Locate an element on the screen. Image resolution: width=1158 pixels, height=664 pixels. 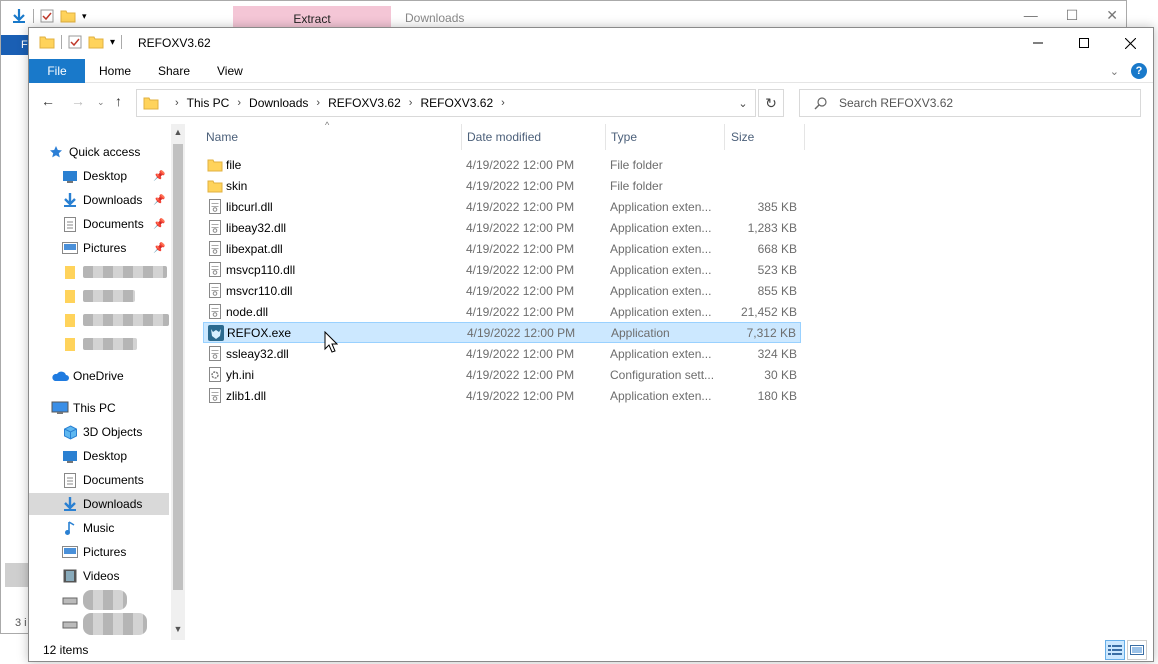
search-input is located at coordinates (979, 103).